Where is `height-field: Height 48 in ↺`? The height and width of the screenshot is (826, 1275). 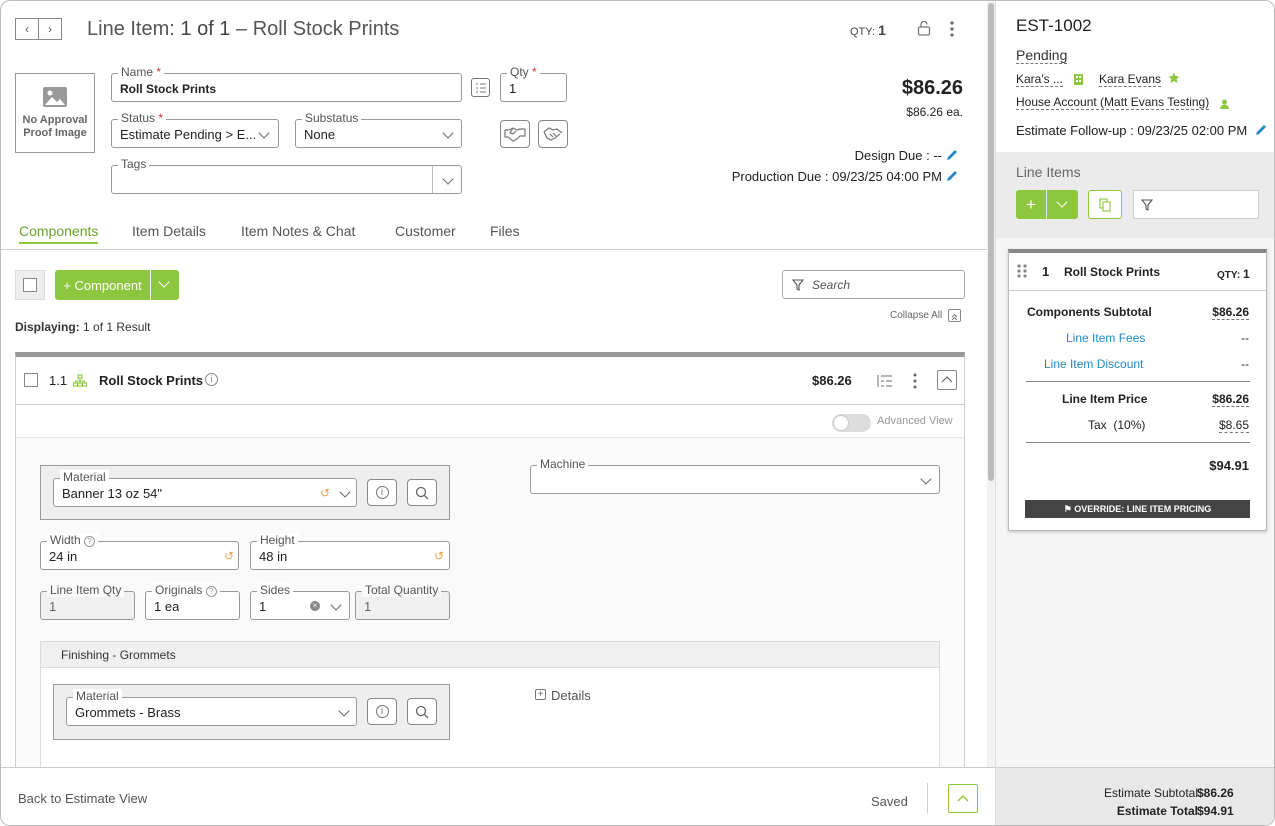
height-field: Height 48 in ↺ is located at coordinates (350, 551).